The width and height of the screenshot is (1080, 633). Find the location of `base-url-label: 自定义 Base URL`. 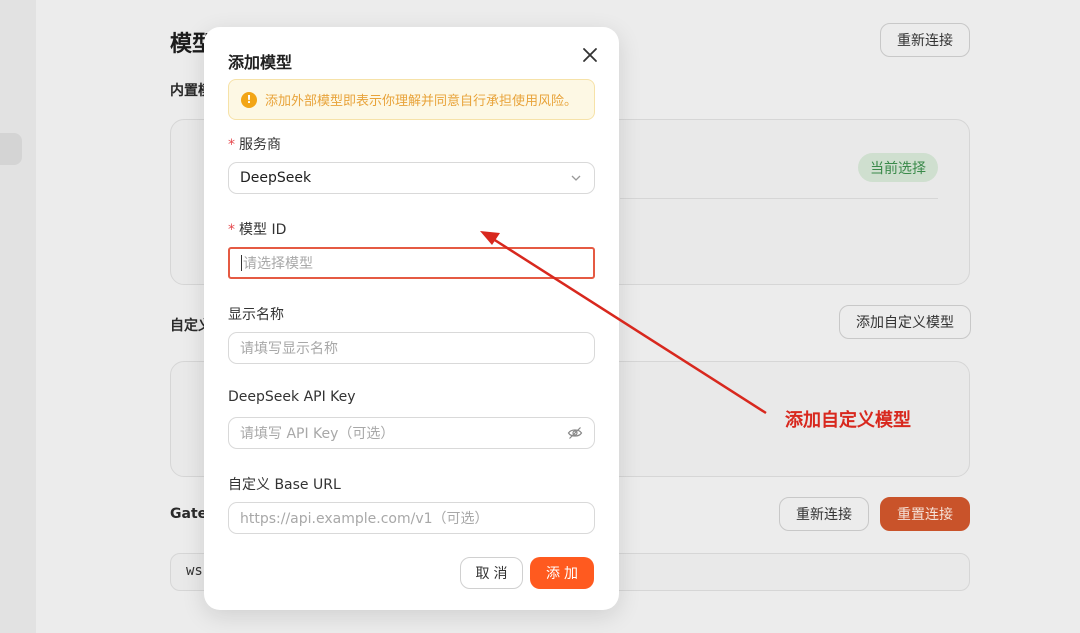

base-url-label: 自定义 Base URL is located at coordinates (284, 485).